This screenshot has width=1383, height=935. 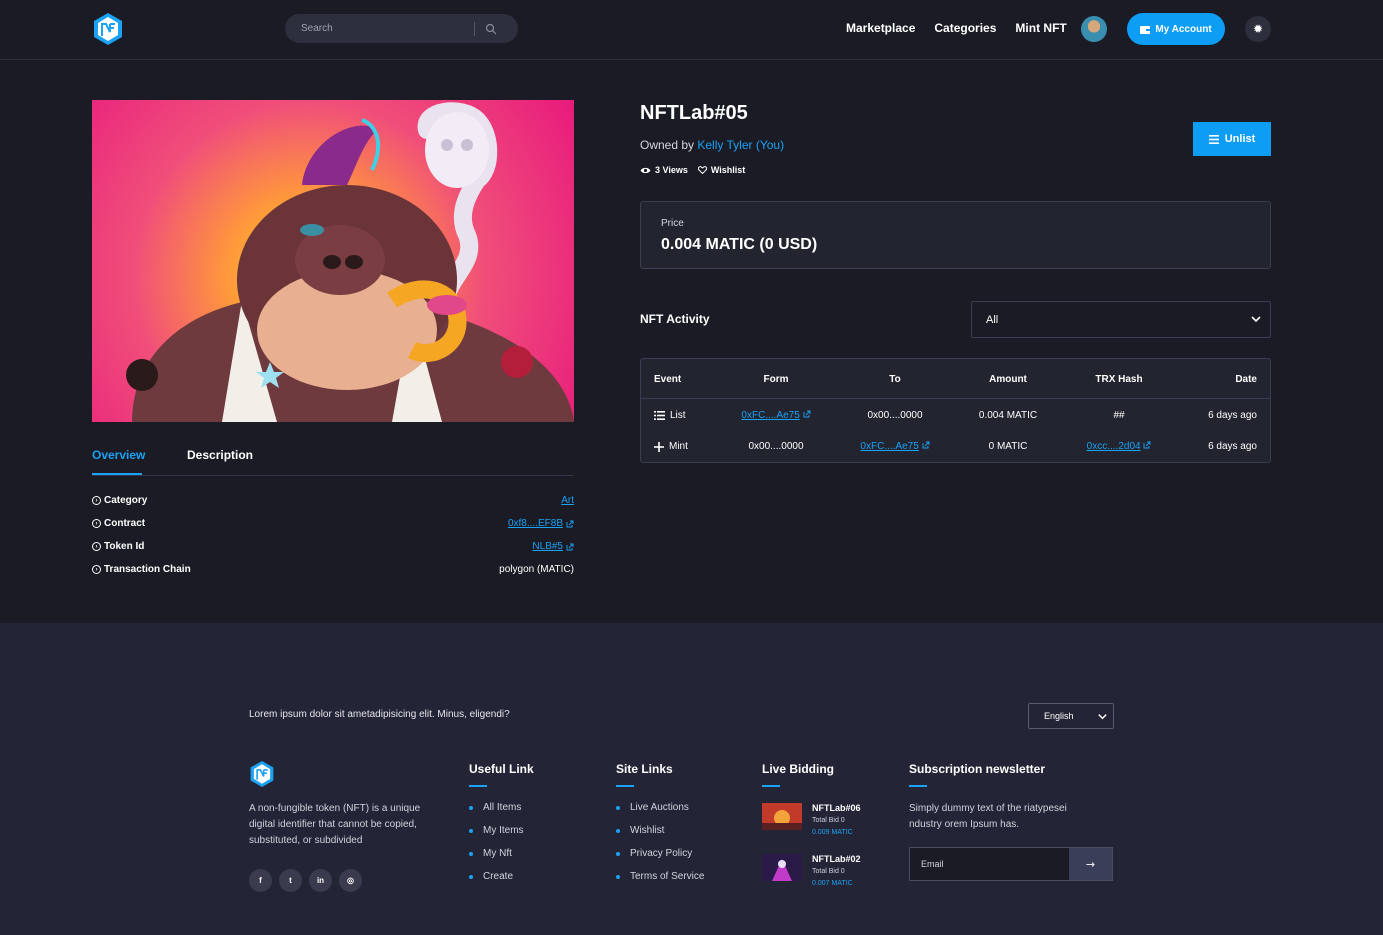 What do you see at coordinates (126, 500) in the screenshot?
I see `overview-key: Category` at bounding box center [126, 500].